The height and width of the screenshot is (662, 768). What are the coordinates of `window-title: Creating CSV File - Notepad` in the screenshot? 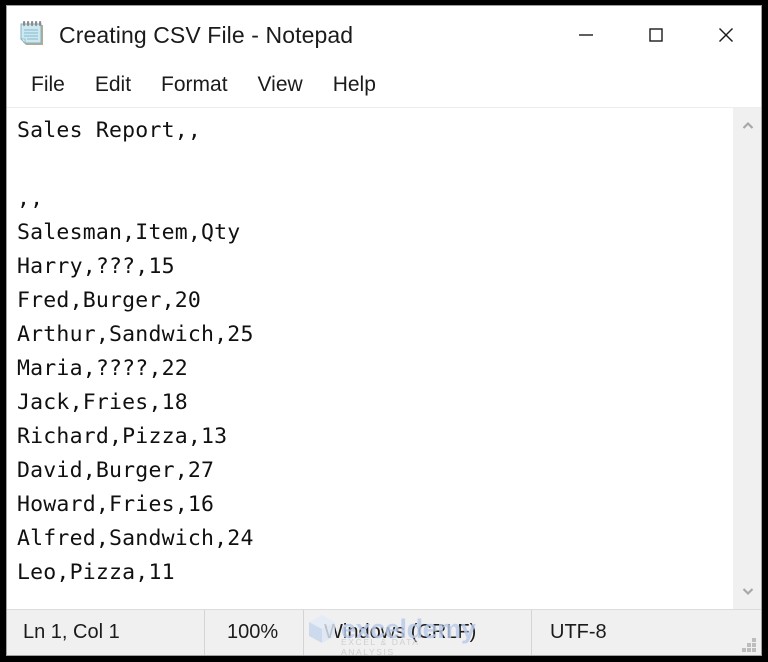 It's located at (206, 34).